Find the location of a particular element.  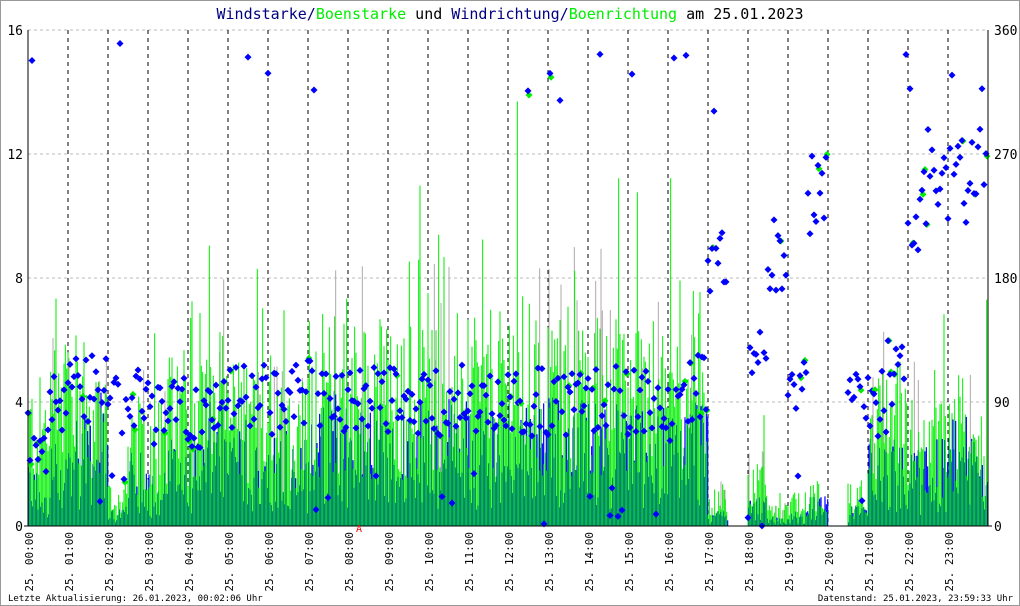

x-tick-label: 25. 08:00 is located at coordinates (349, 562).